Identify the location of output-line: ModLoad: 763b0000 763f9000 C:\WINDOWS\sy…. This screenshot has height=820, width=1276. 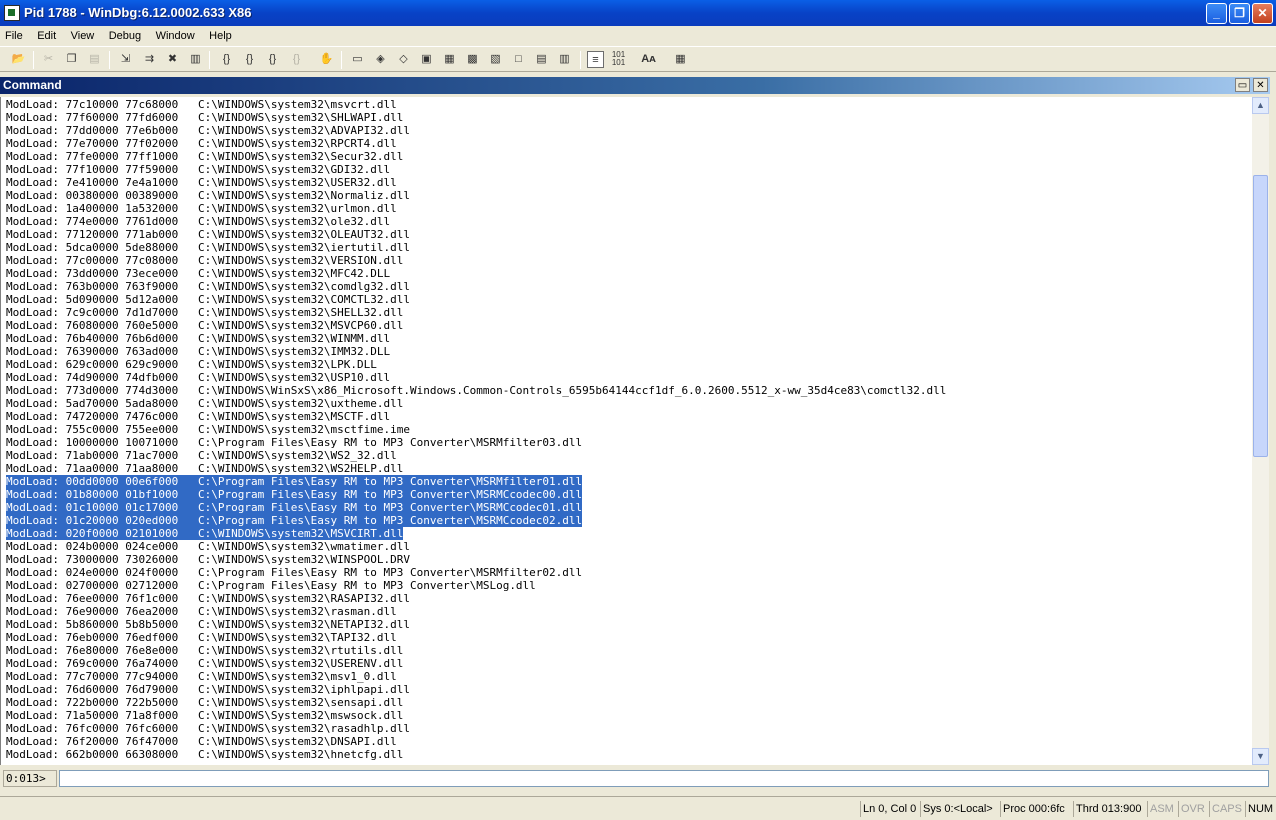
(208, 286).